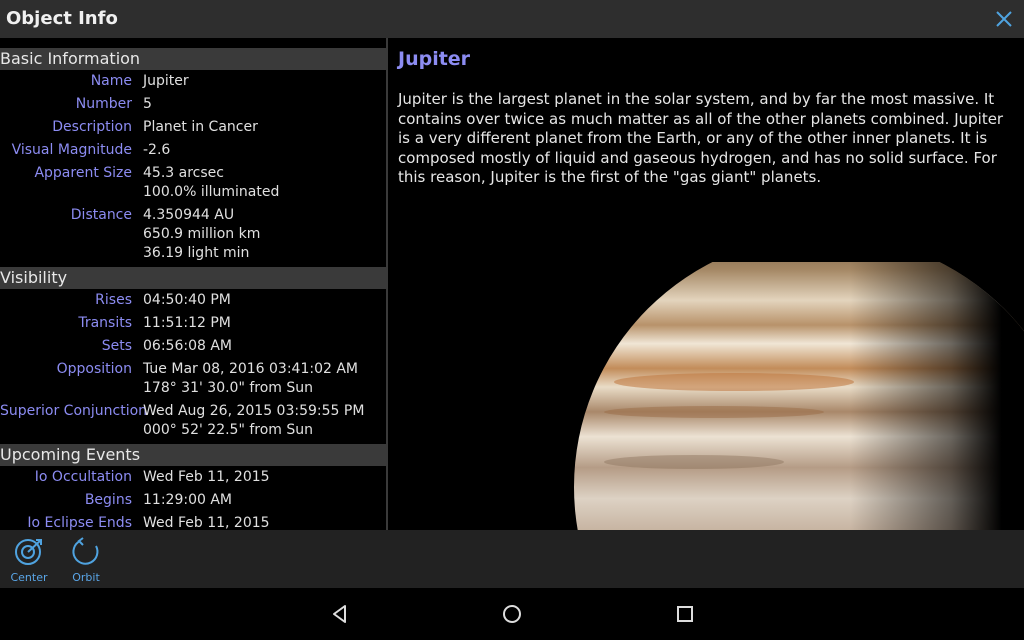 This screenshot has height=640, width=1024. I want to click on info-values: -2.6, so click(156, 150).